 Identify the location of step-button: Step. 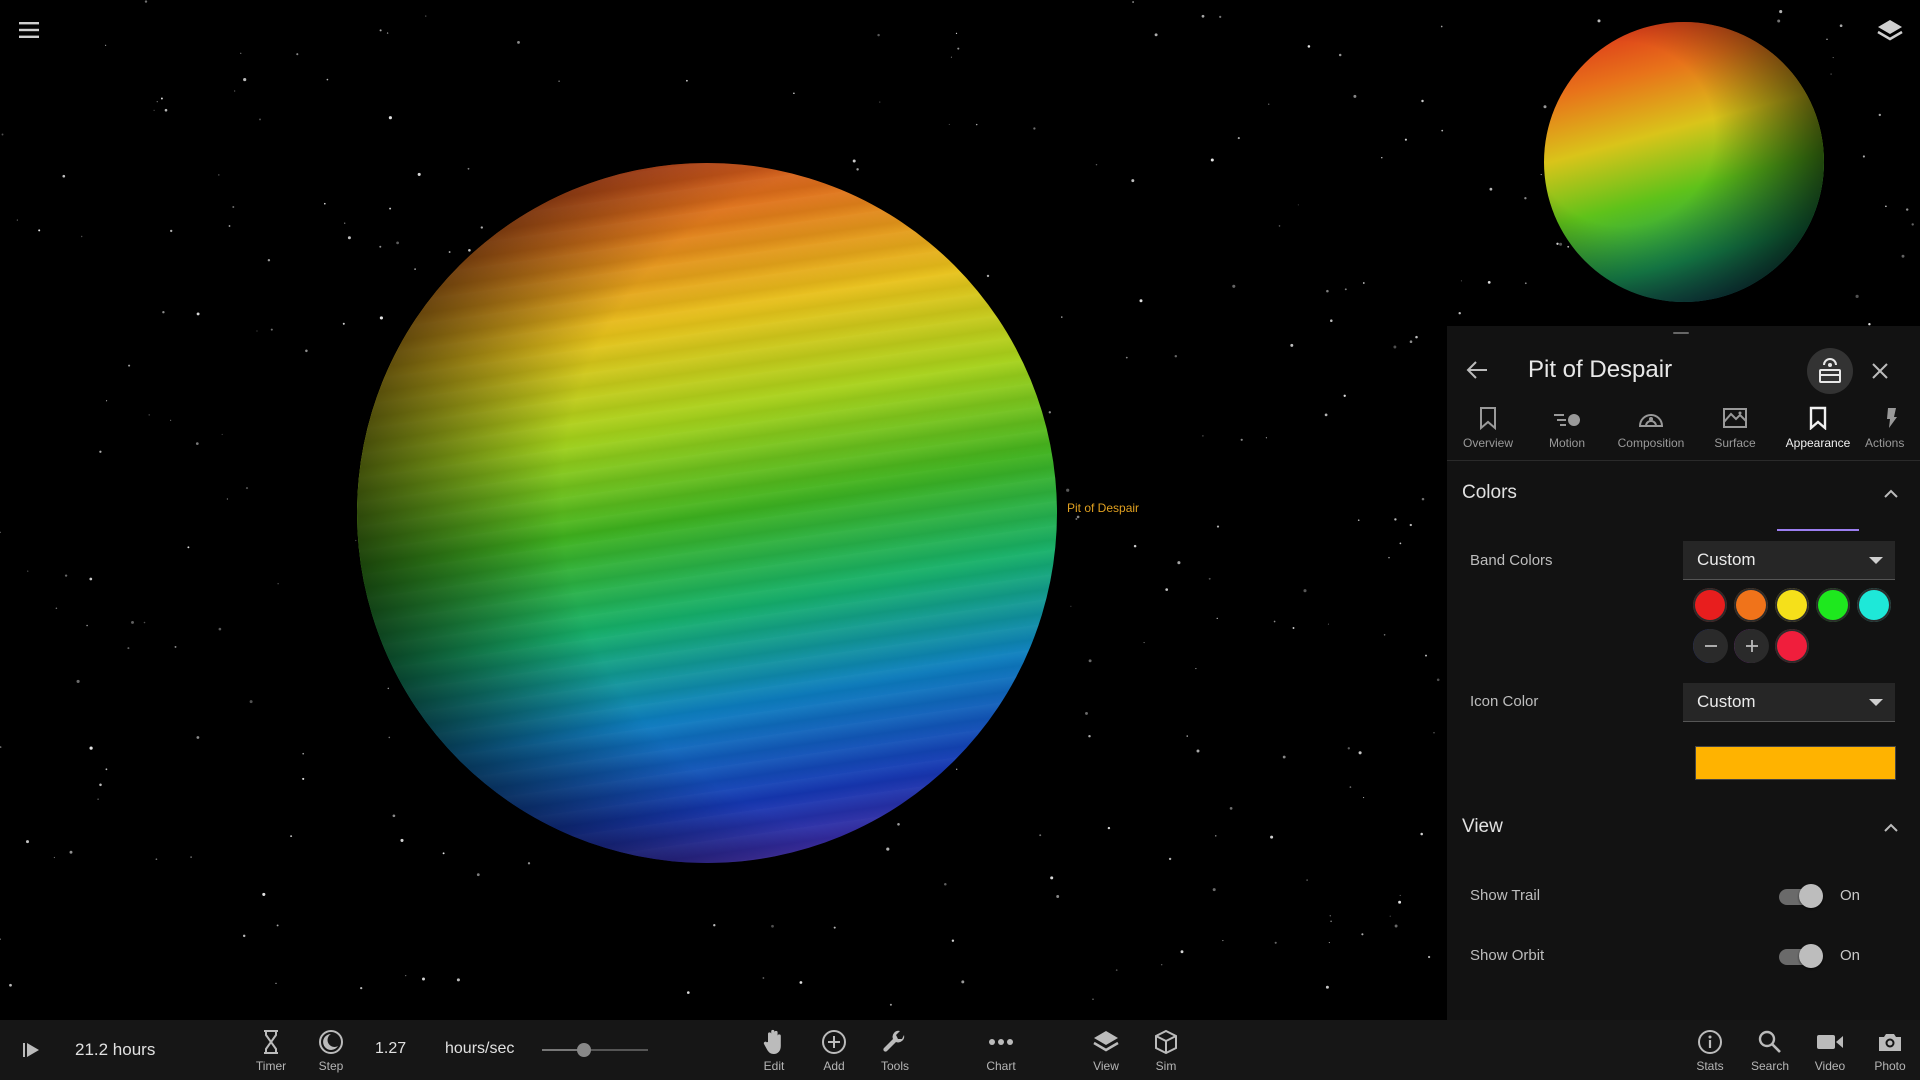
(331, 1051).